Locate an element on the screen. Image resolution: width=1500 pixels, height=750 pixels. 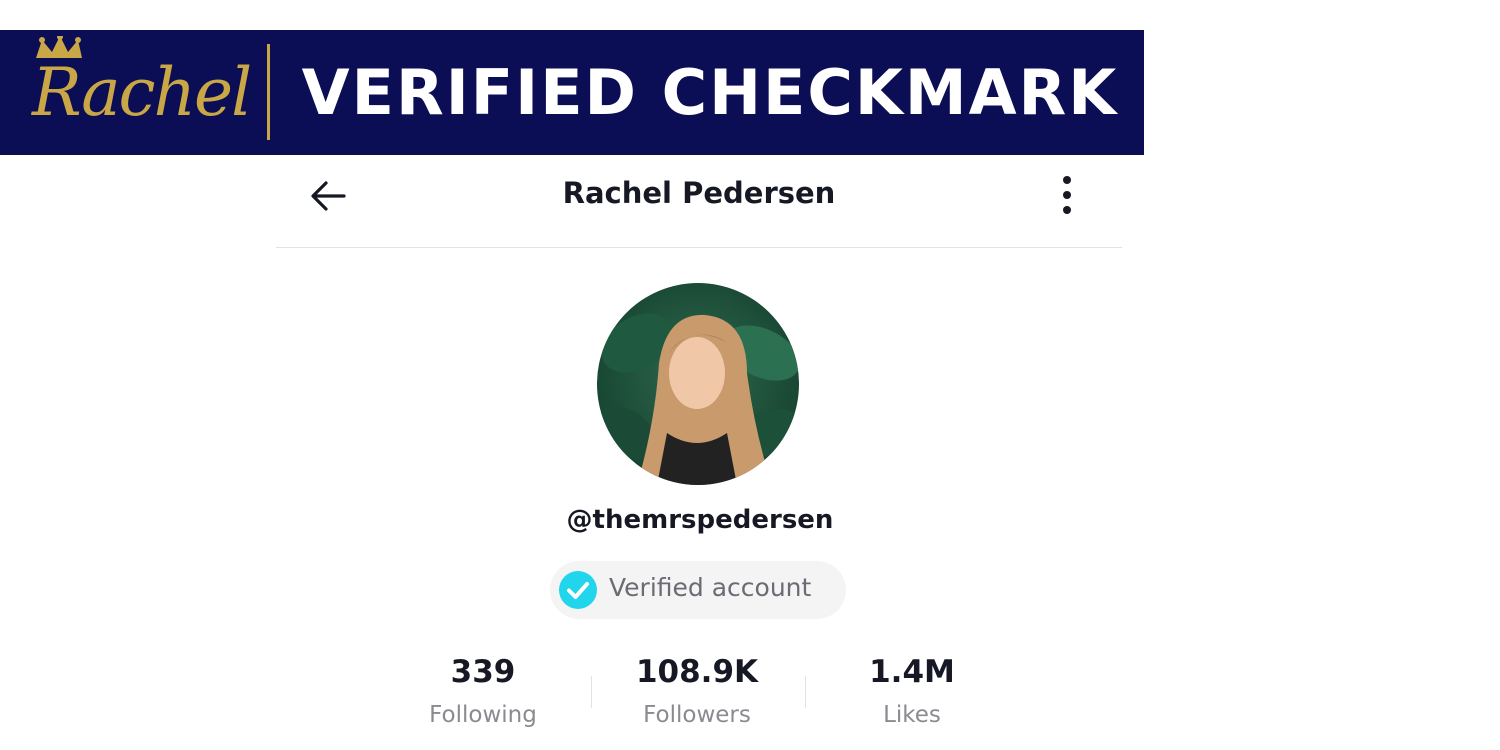
verified-badge: Verified account is located at coordinates (698, 590).